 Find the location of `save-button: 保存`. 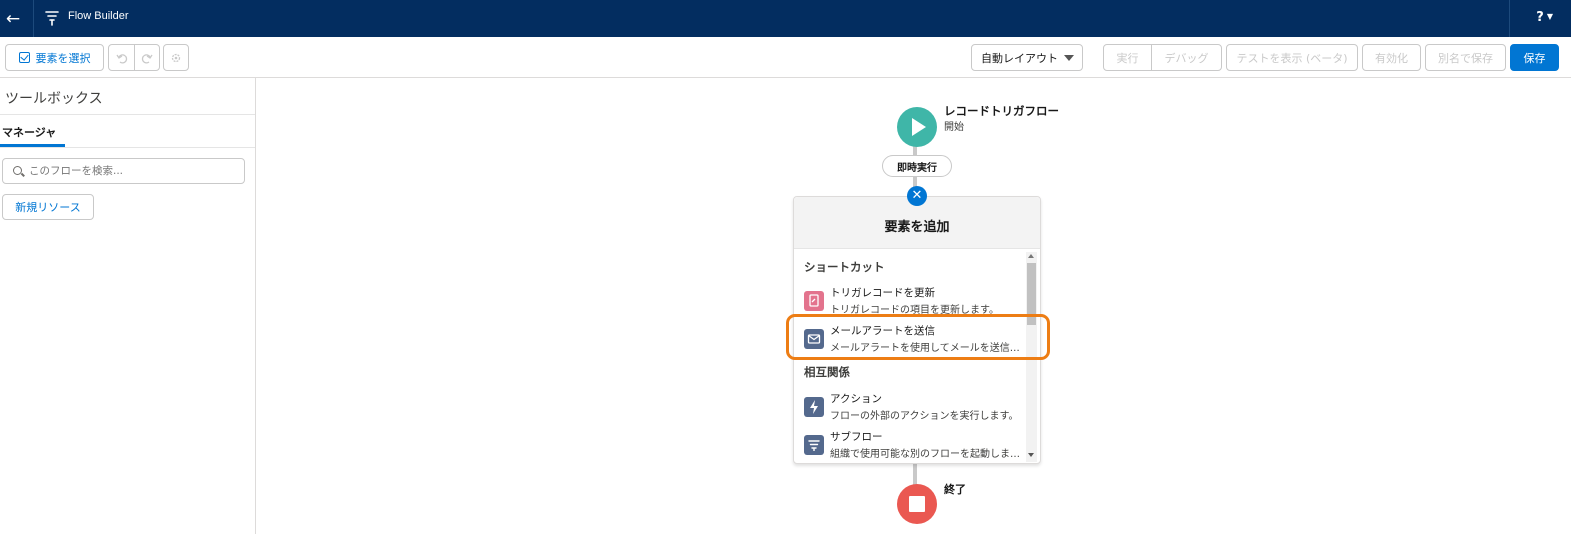

save-button: 保存 is located at coordinates (1534, 57).